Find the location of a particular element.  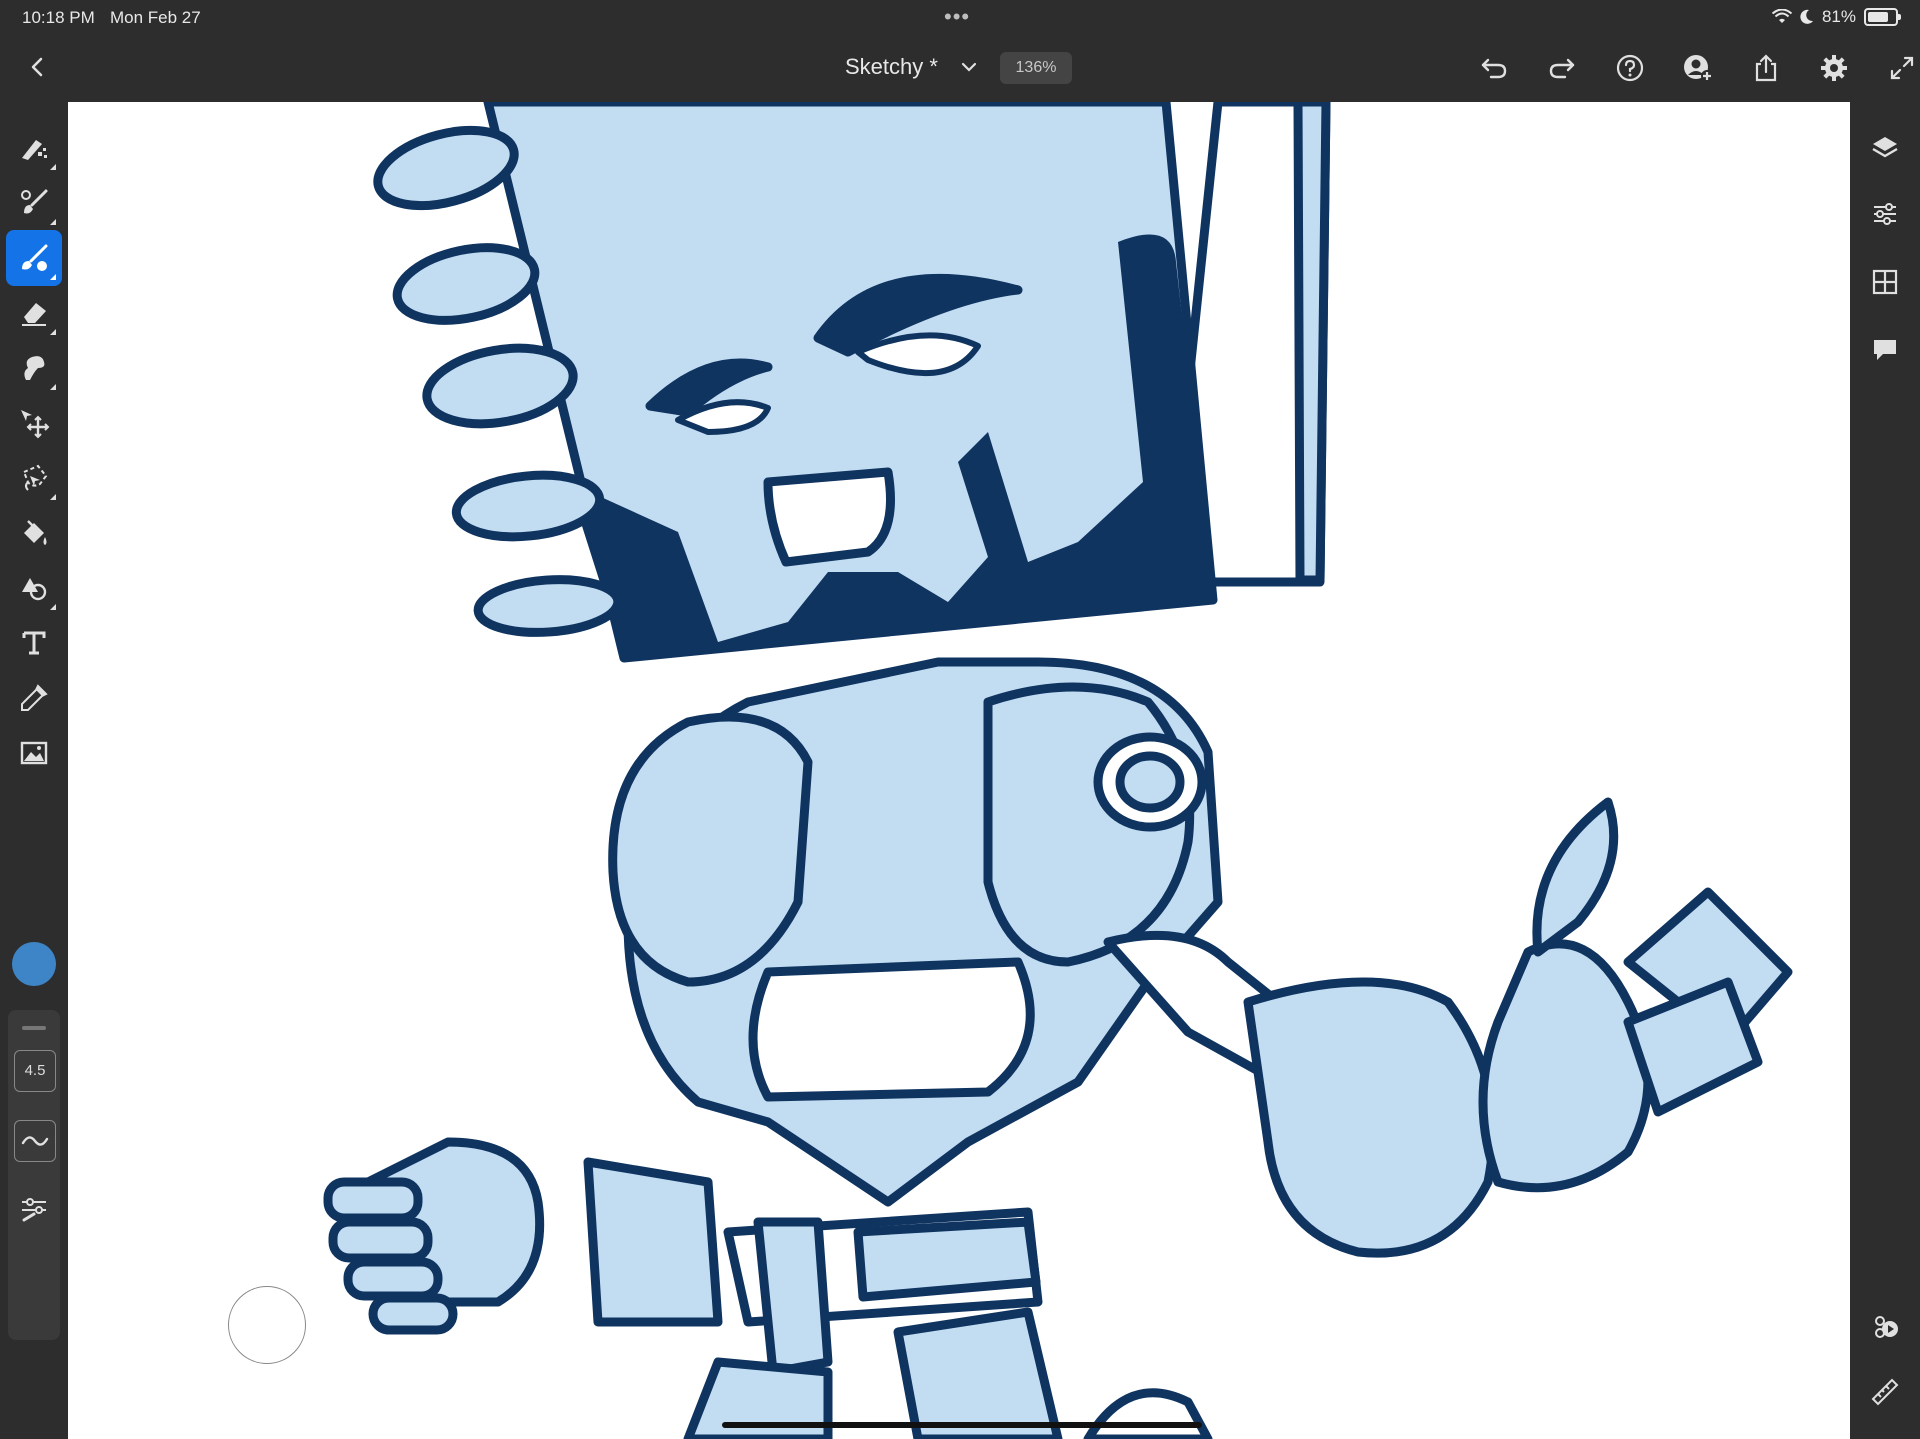

battery-icon is located at coordinates (1882, 17).